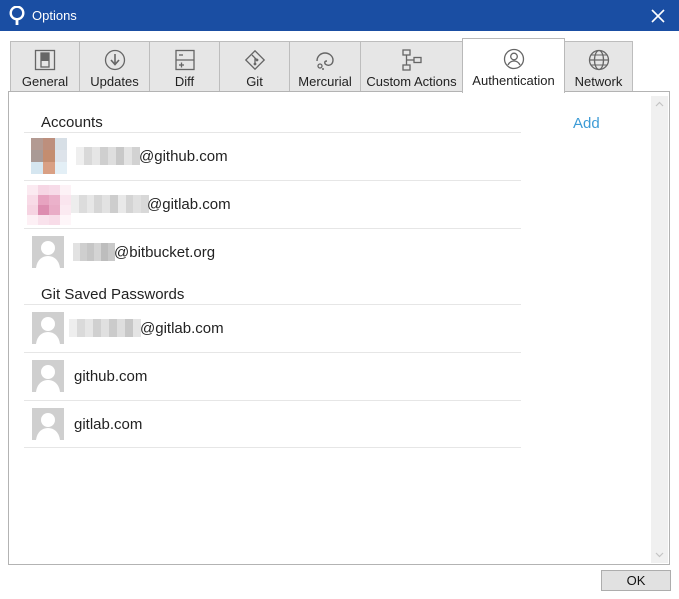 Image resolution: width=679 pixels, height=599 pixels. I want to click on account-row: @github.com, so click(272, 156).